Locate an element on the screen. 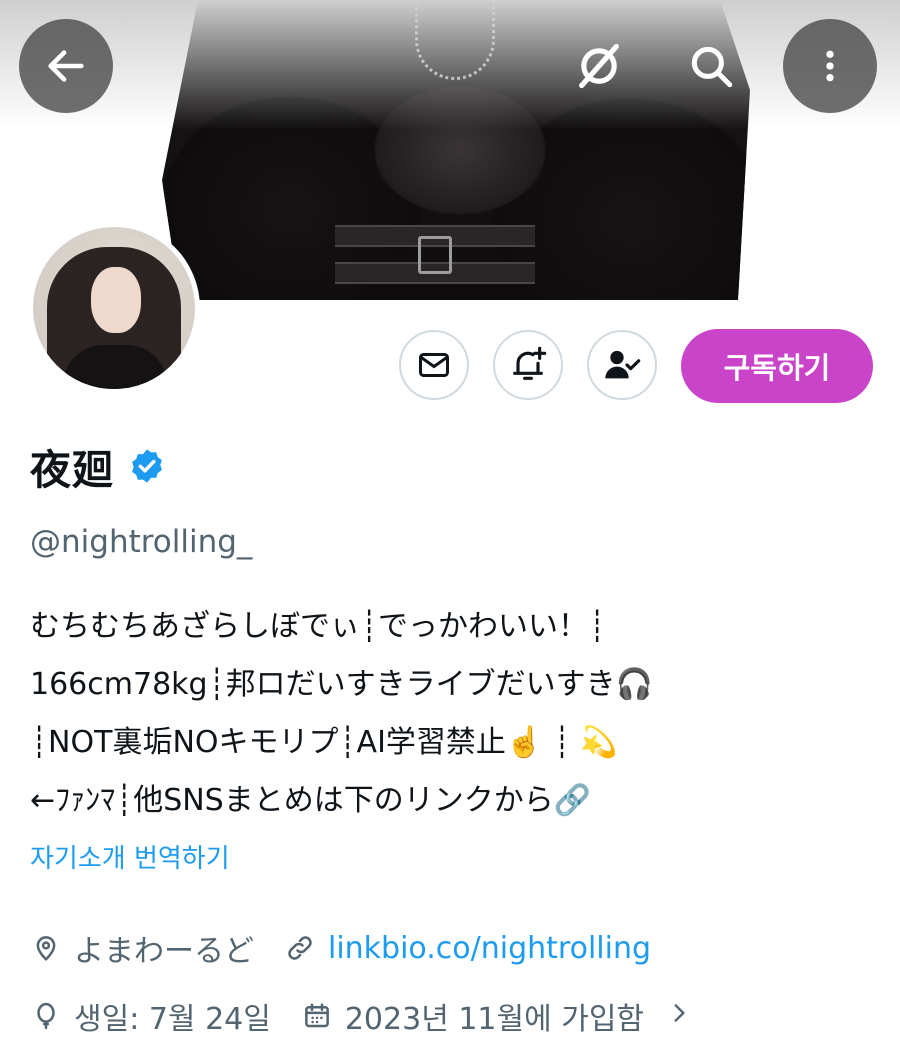  more-vertical-icon is located at coordinates (830, 66).